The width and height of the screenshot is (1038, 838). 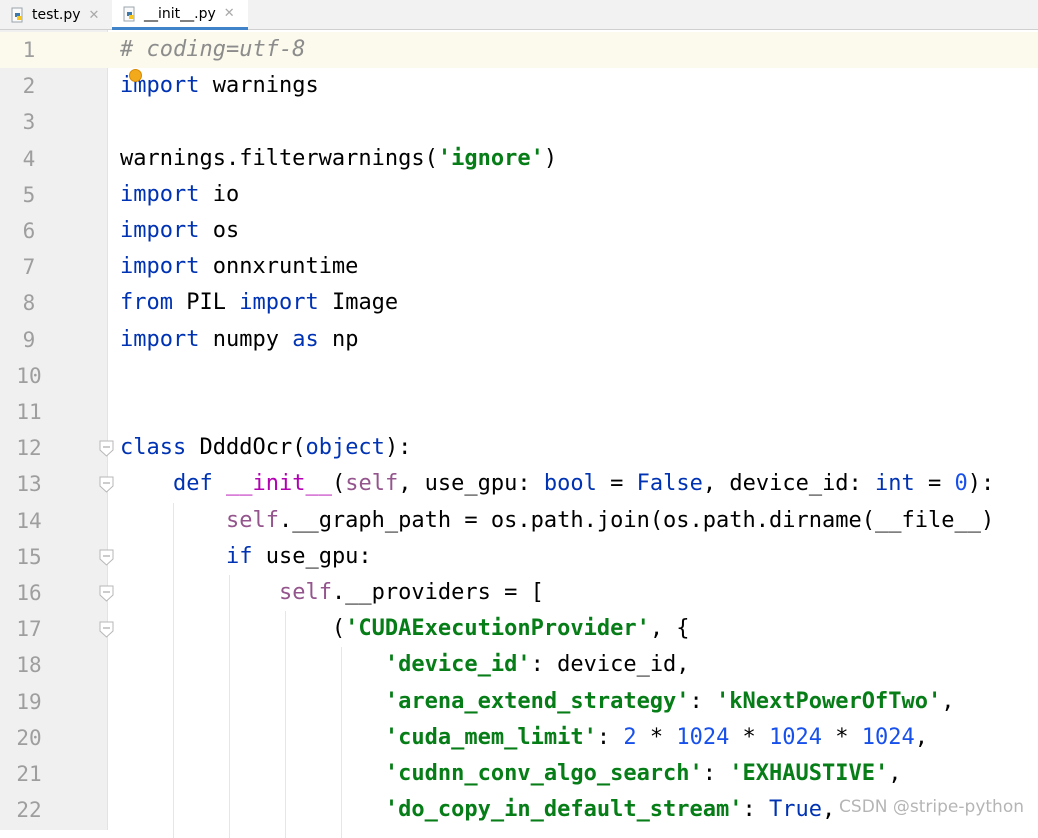 What do you see at coordinates (519, 50) in the screenshot?
I see `code-line: 1 # coding=utf-8` at bounding box center [519, 50].